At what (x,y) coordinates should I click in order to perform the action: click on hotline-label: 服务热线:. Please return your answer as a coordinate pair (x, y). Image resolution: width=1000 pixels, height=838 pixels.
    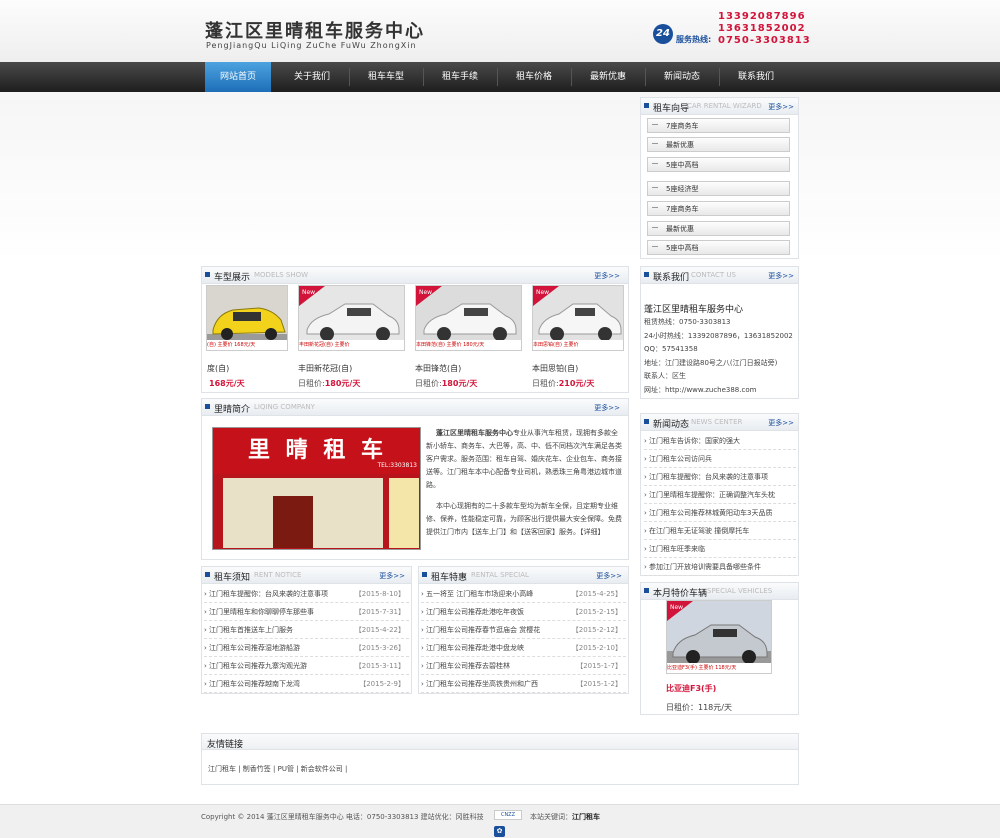
    Looking at the image, I should click on (694, 39).